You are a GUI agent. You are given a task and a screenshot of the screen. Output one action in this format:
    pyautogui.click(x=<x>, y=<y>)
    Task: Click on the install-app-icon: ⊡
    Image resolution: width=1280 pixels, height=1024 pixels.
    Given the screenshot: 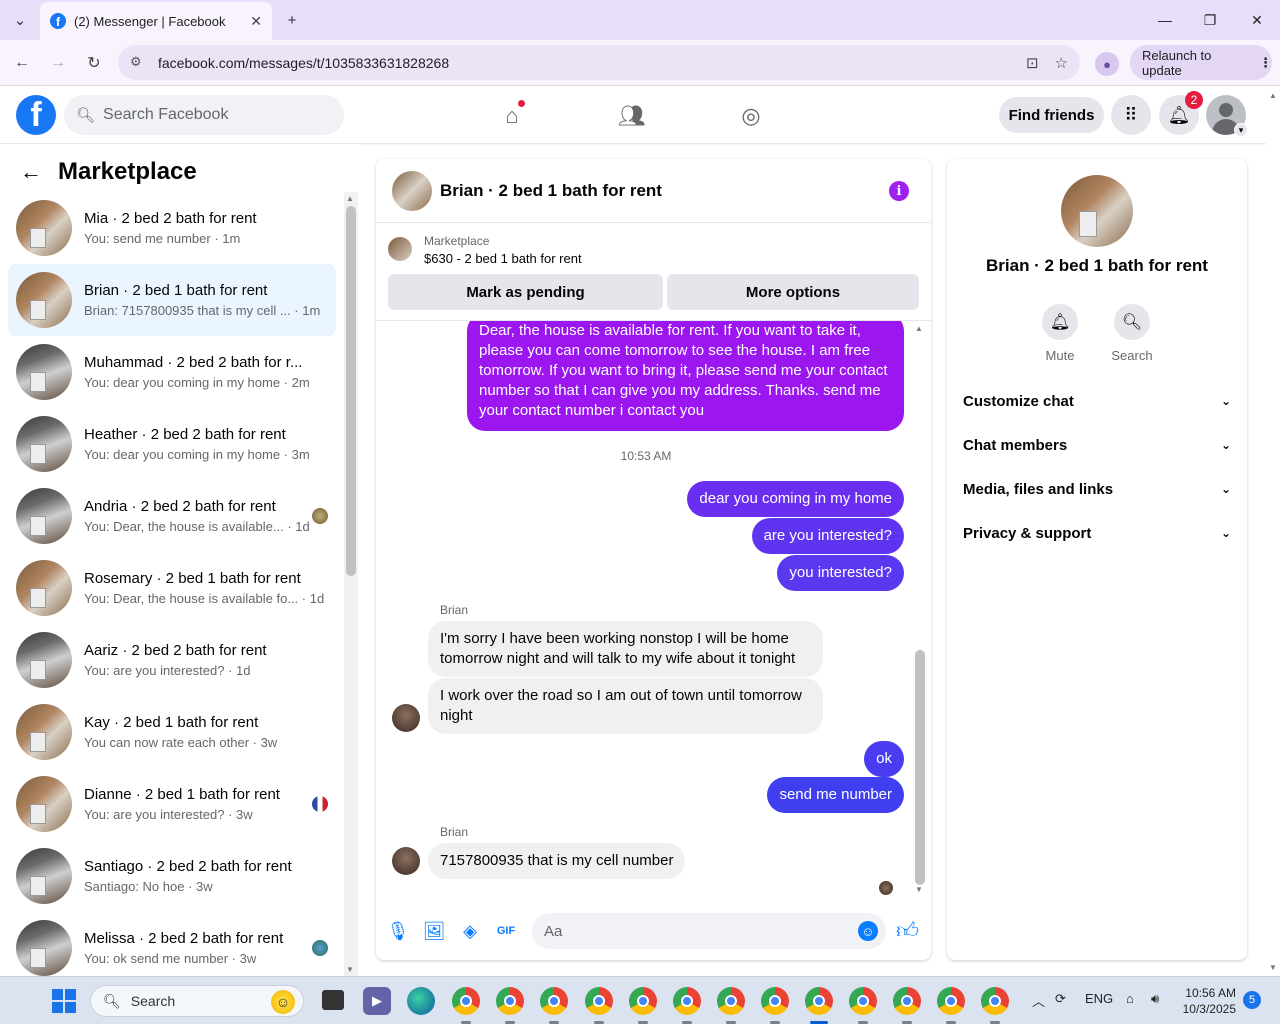 What is the action you would take?
    pyautogui.click(x=1032, y=63)
    